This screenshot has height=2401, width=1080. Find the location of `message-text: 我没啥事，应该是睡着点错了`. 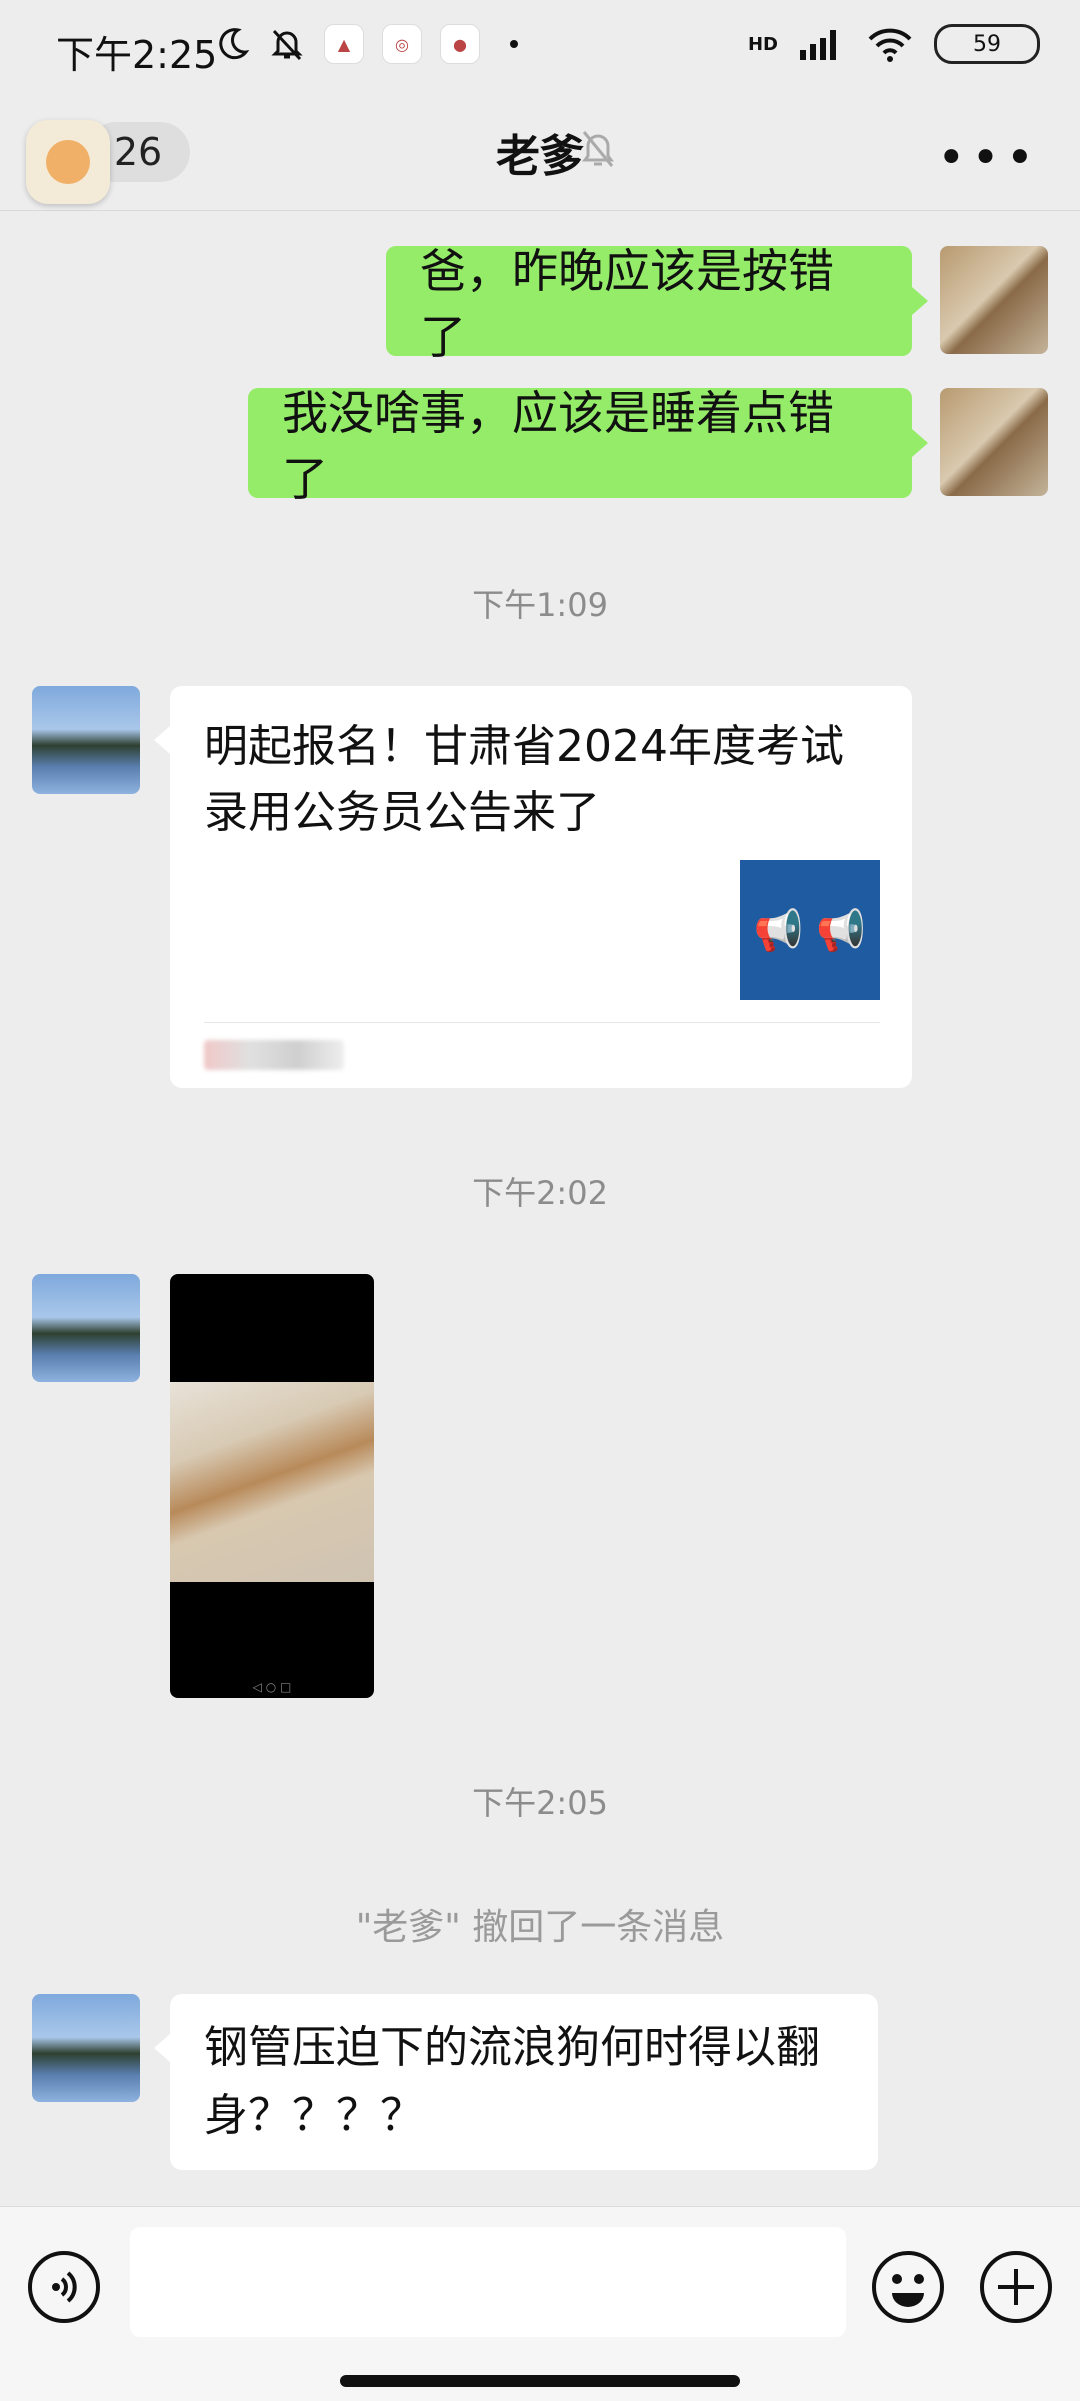

message-text: 我没啥事，应该是睡着点错了 is located at coordinates (558, 446).